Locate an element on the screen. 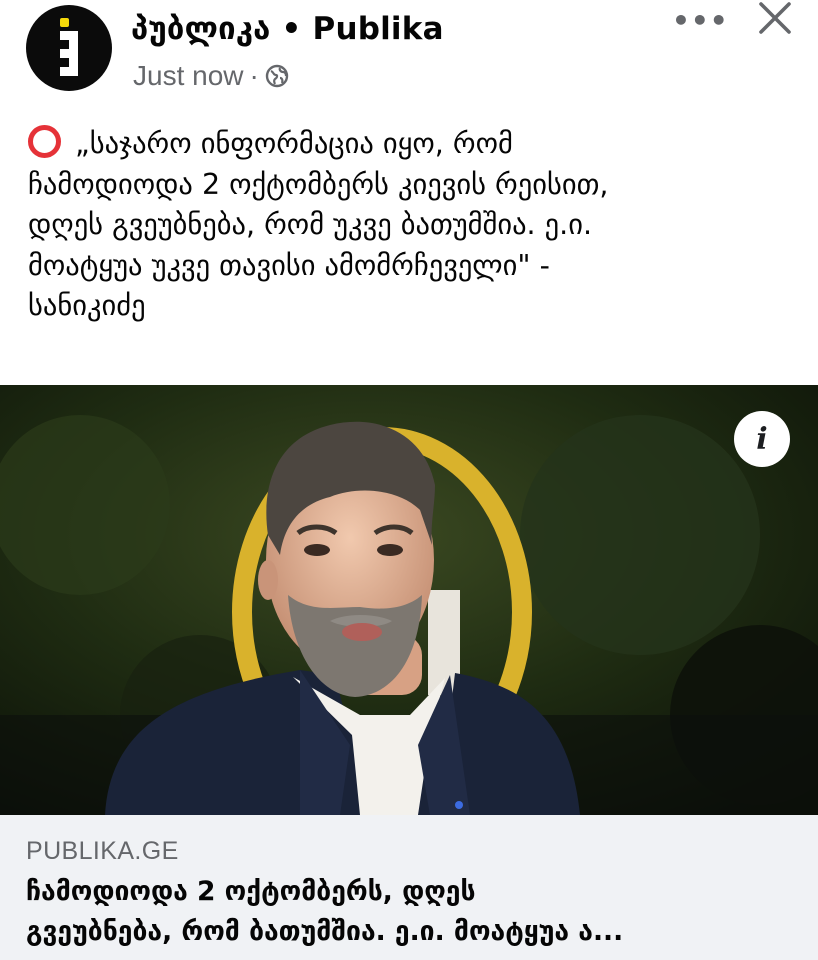  post-meta: Just now · is located at coordinates (211, 76).